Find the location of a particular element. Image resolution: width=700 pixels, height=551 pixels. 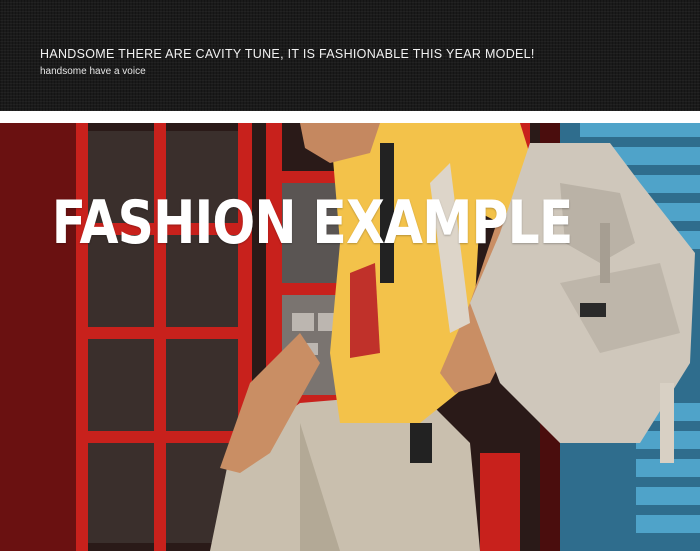

header-subline: handsome have a voice is located at coordinates (93, 71).